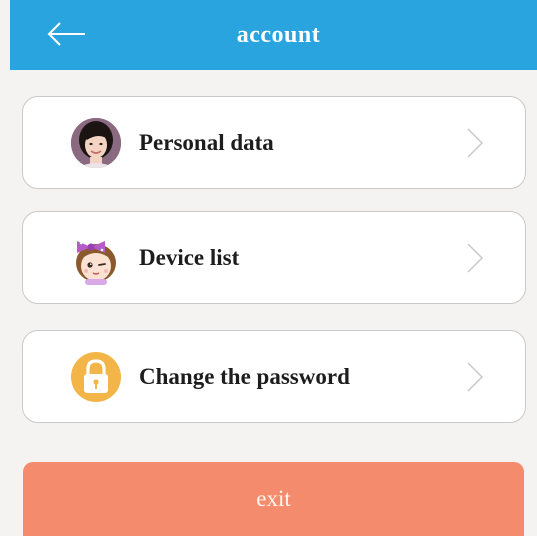 The height and width of the screenshot is (536, 537). I want to click on menu-item-label: Device list, so click(189, 257).